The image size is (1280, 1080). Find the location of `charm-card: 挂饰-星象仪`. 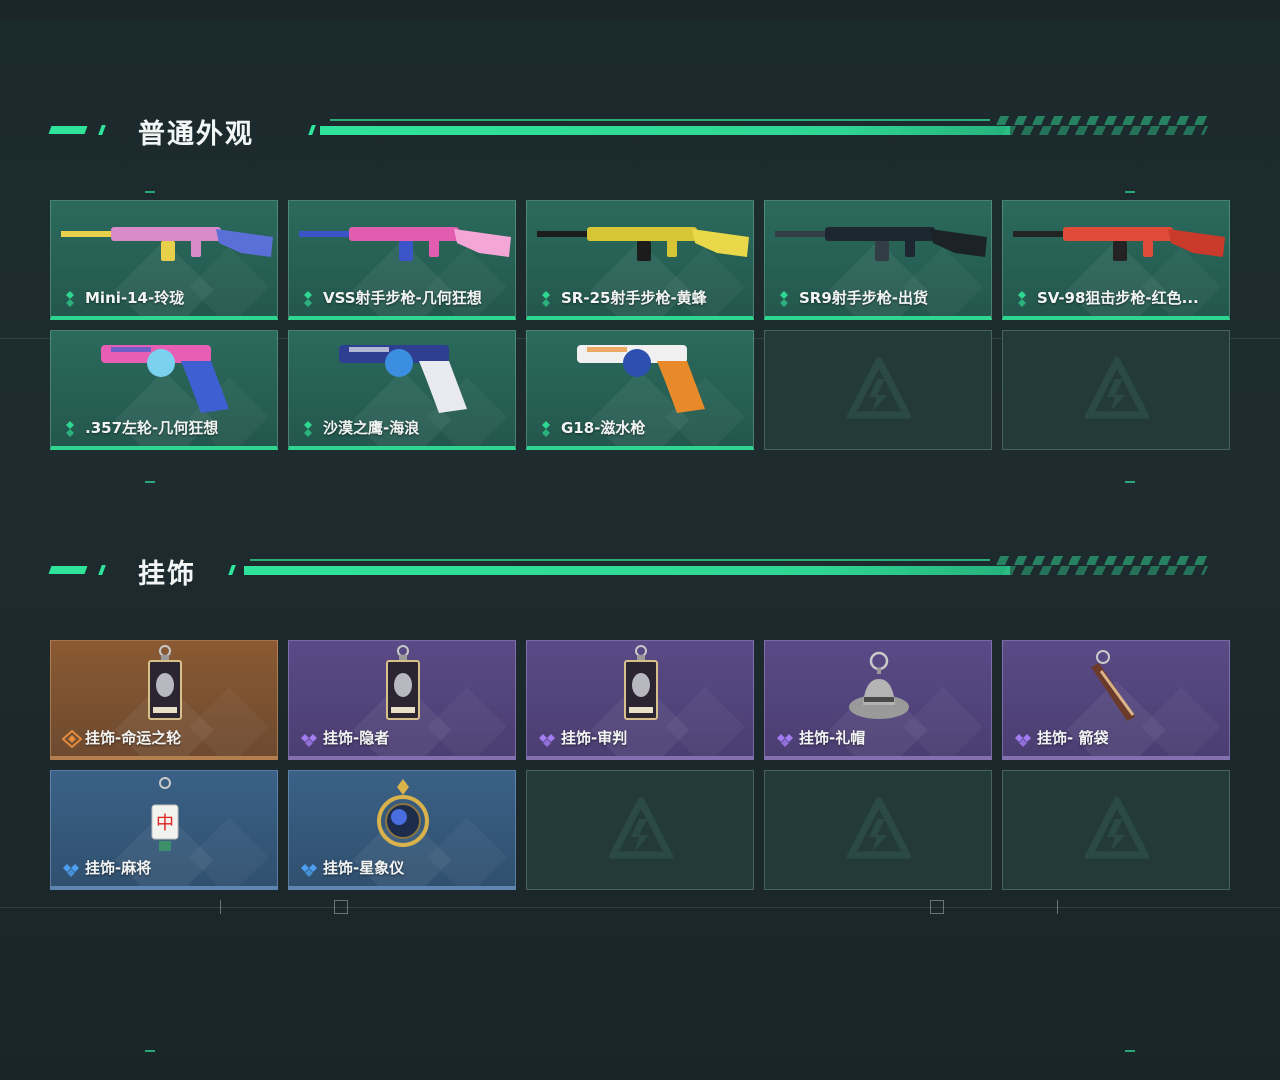

charm-card: 挂饰-星象仪 is located at coordinates (402, 830).